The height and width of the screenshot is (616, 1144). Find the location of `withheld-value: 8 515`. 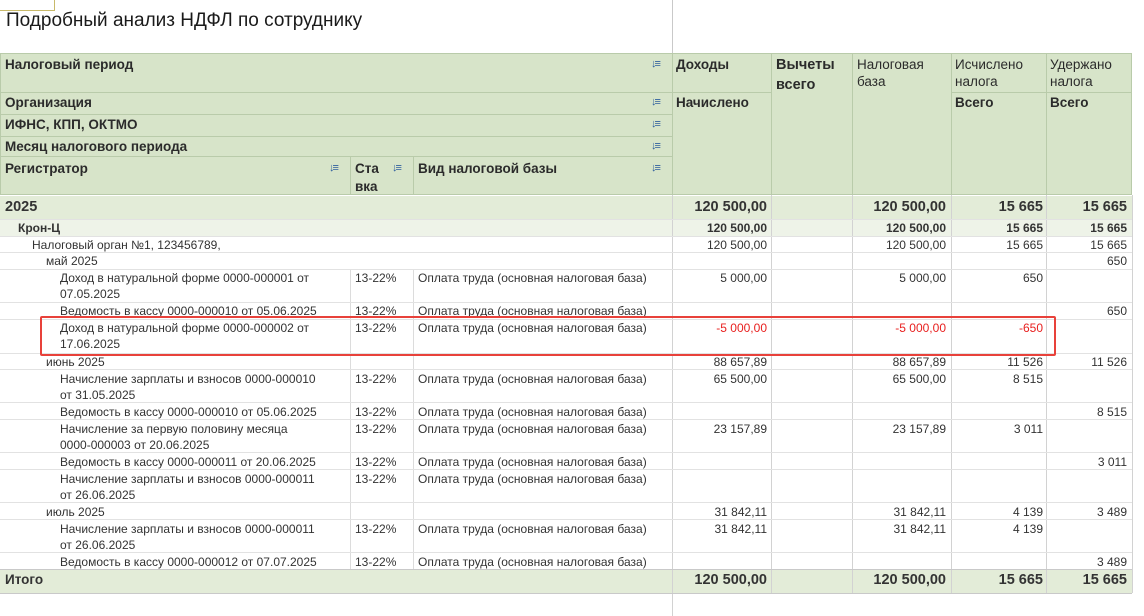

withheld-value: 8 515 is located at coordinates (1111, 412).